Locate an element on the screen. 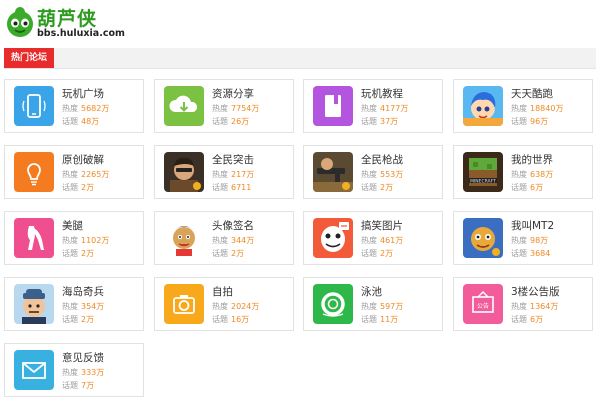 Image resolution: width=600 pixels, height=410 pixels. forum-card: MINECRAFT 我的世界 热度 638万 话题 6万 is located at coordinates (523, 172).